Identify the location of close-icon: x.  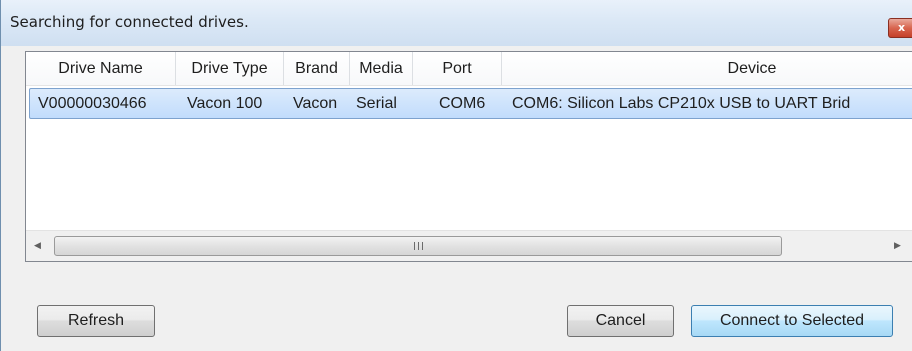
(902, 27).